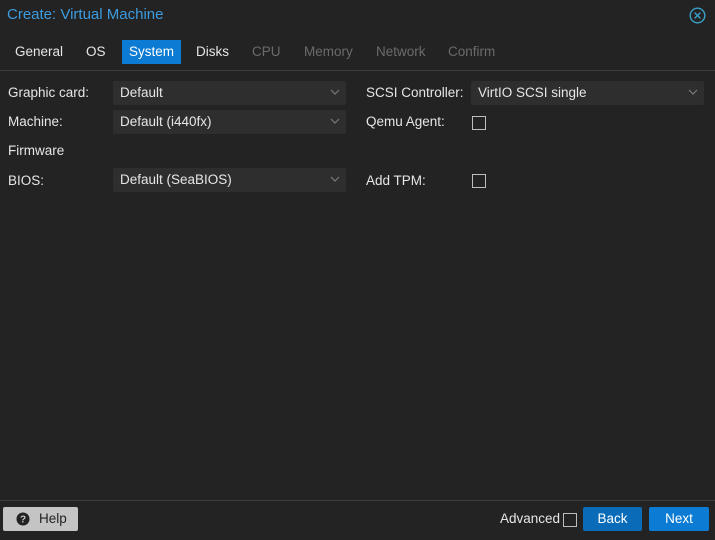  I want to click on firmware-heading: Firmware, so click(36, 150).